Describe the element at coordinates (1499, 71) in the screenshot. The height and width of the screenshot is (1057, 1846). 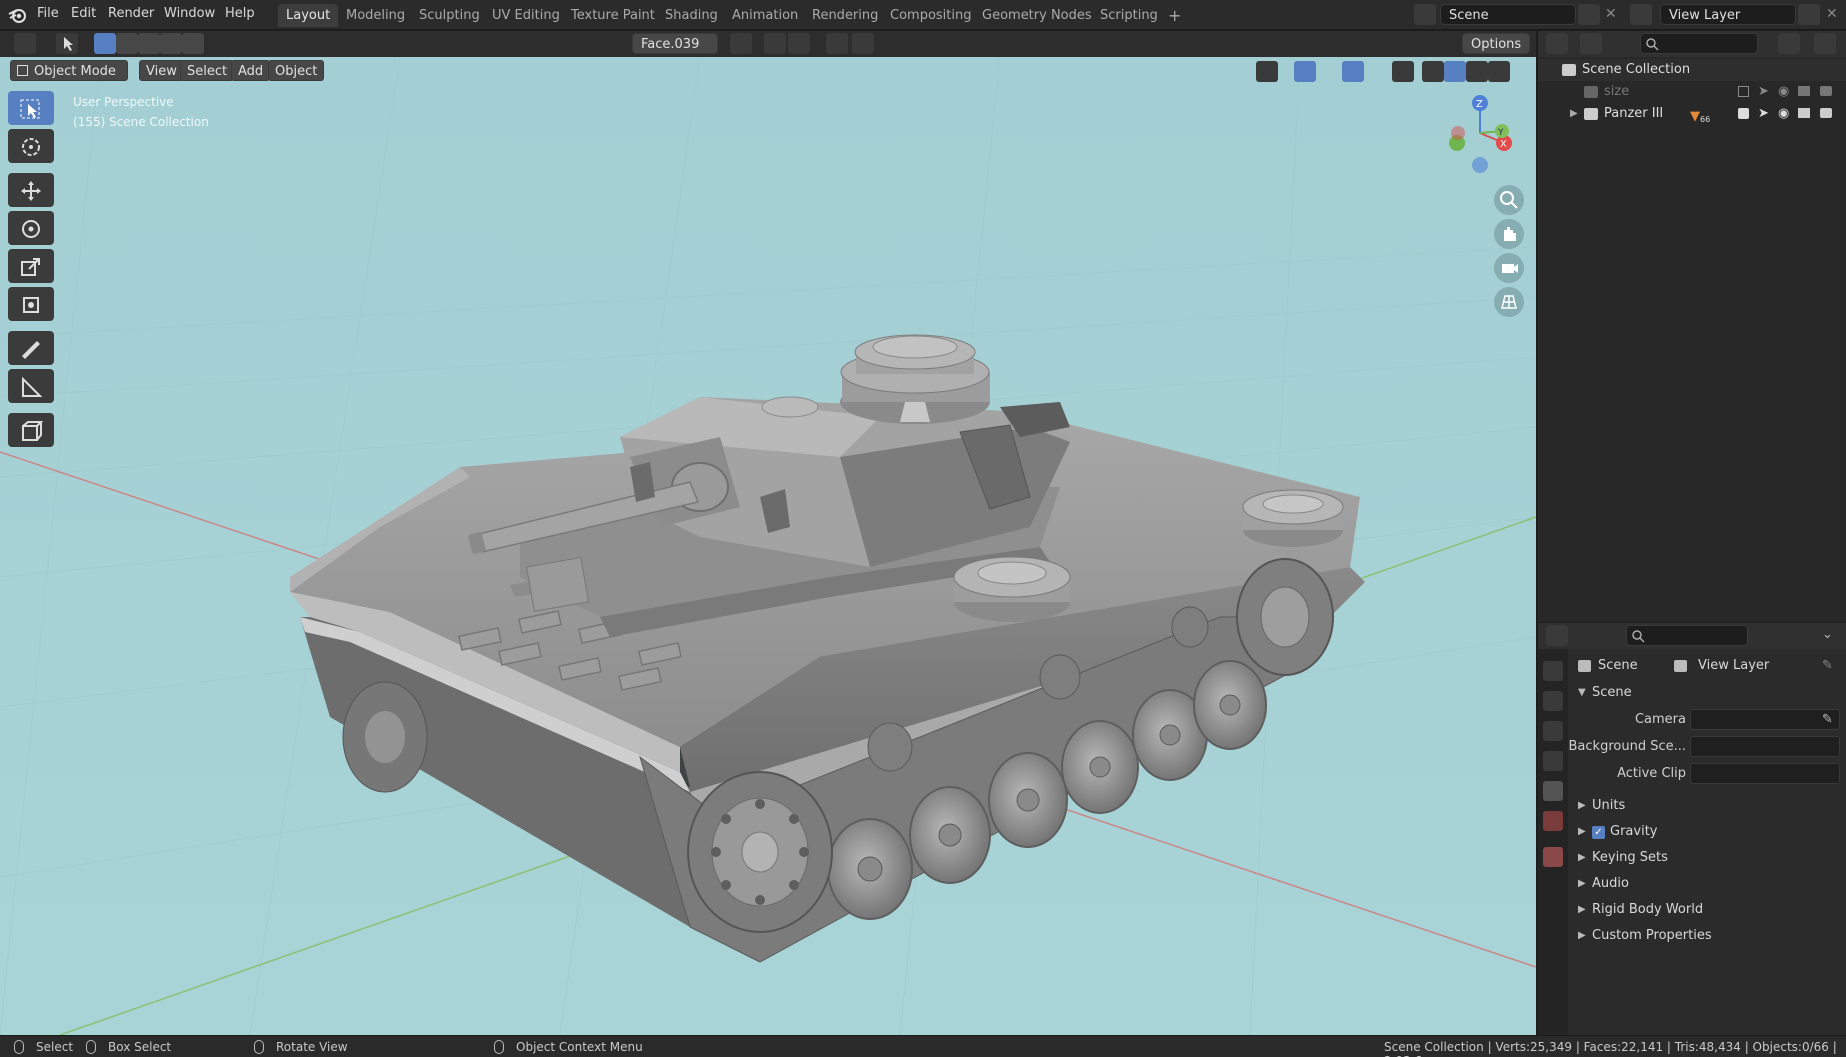
I see `rendered-shading-icon` at that location.